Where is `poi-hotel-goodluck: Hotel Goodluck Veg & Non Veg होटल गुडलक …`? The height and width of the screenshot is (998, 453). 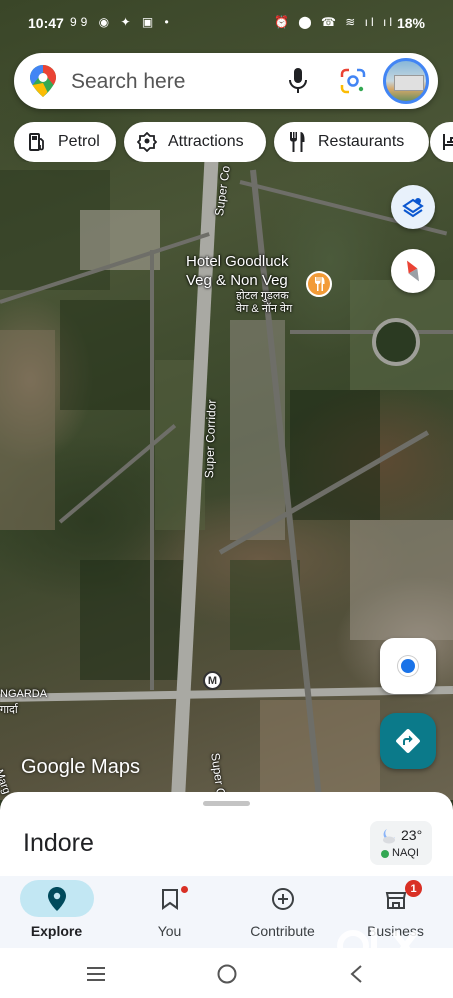 poi-hotel-goodluck: Hotel Goodluck Veg & Non Veg होटल गुडलक … is located at coordinates (239, 284).